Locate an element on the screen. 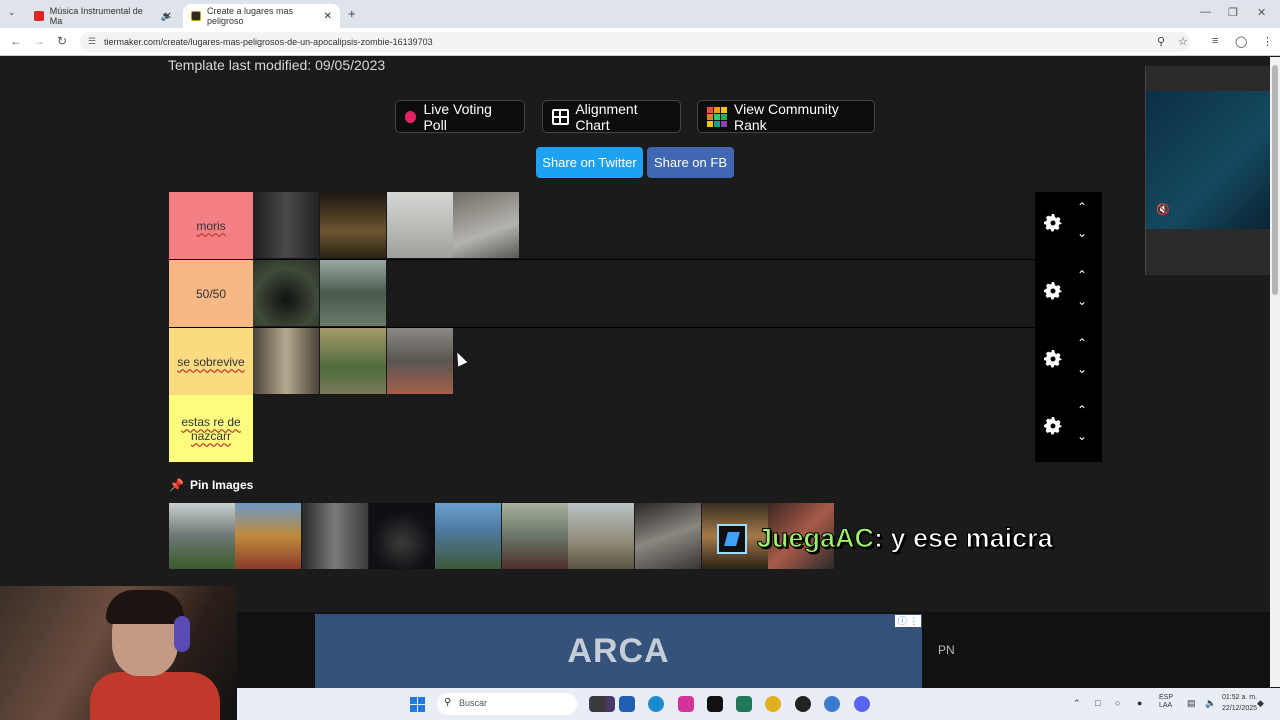 The image size is (1280, 720). share-fb-button: Share on FB is located at coordinates (690, 162).